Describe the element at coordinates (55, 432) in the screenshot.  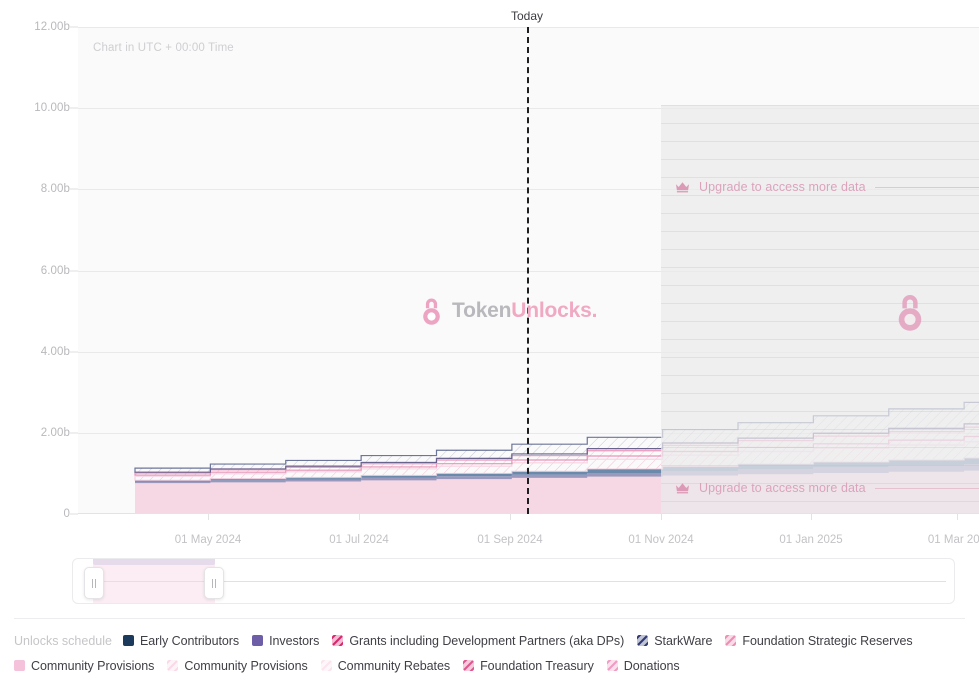
I see `y-axis-tick-label: 2.00b` at that location.